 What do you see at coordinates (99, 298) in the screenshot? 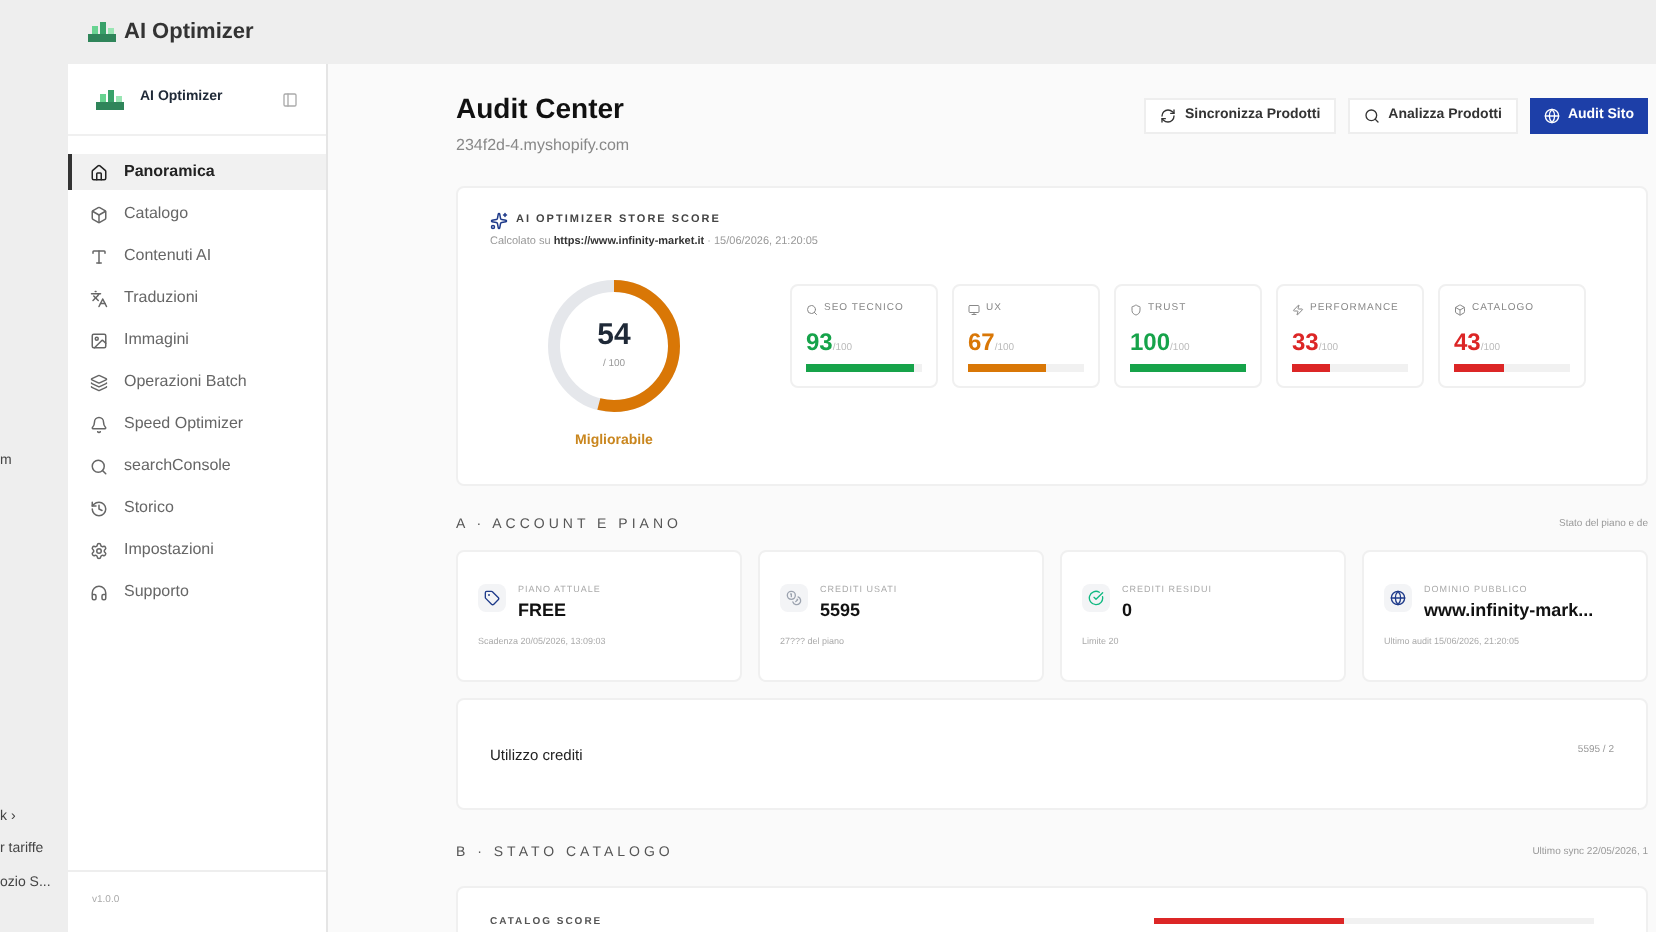
I see `translate-icon` at bounding box center [99, 298].